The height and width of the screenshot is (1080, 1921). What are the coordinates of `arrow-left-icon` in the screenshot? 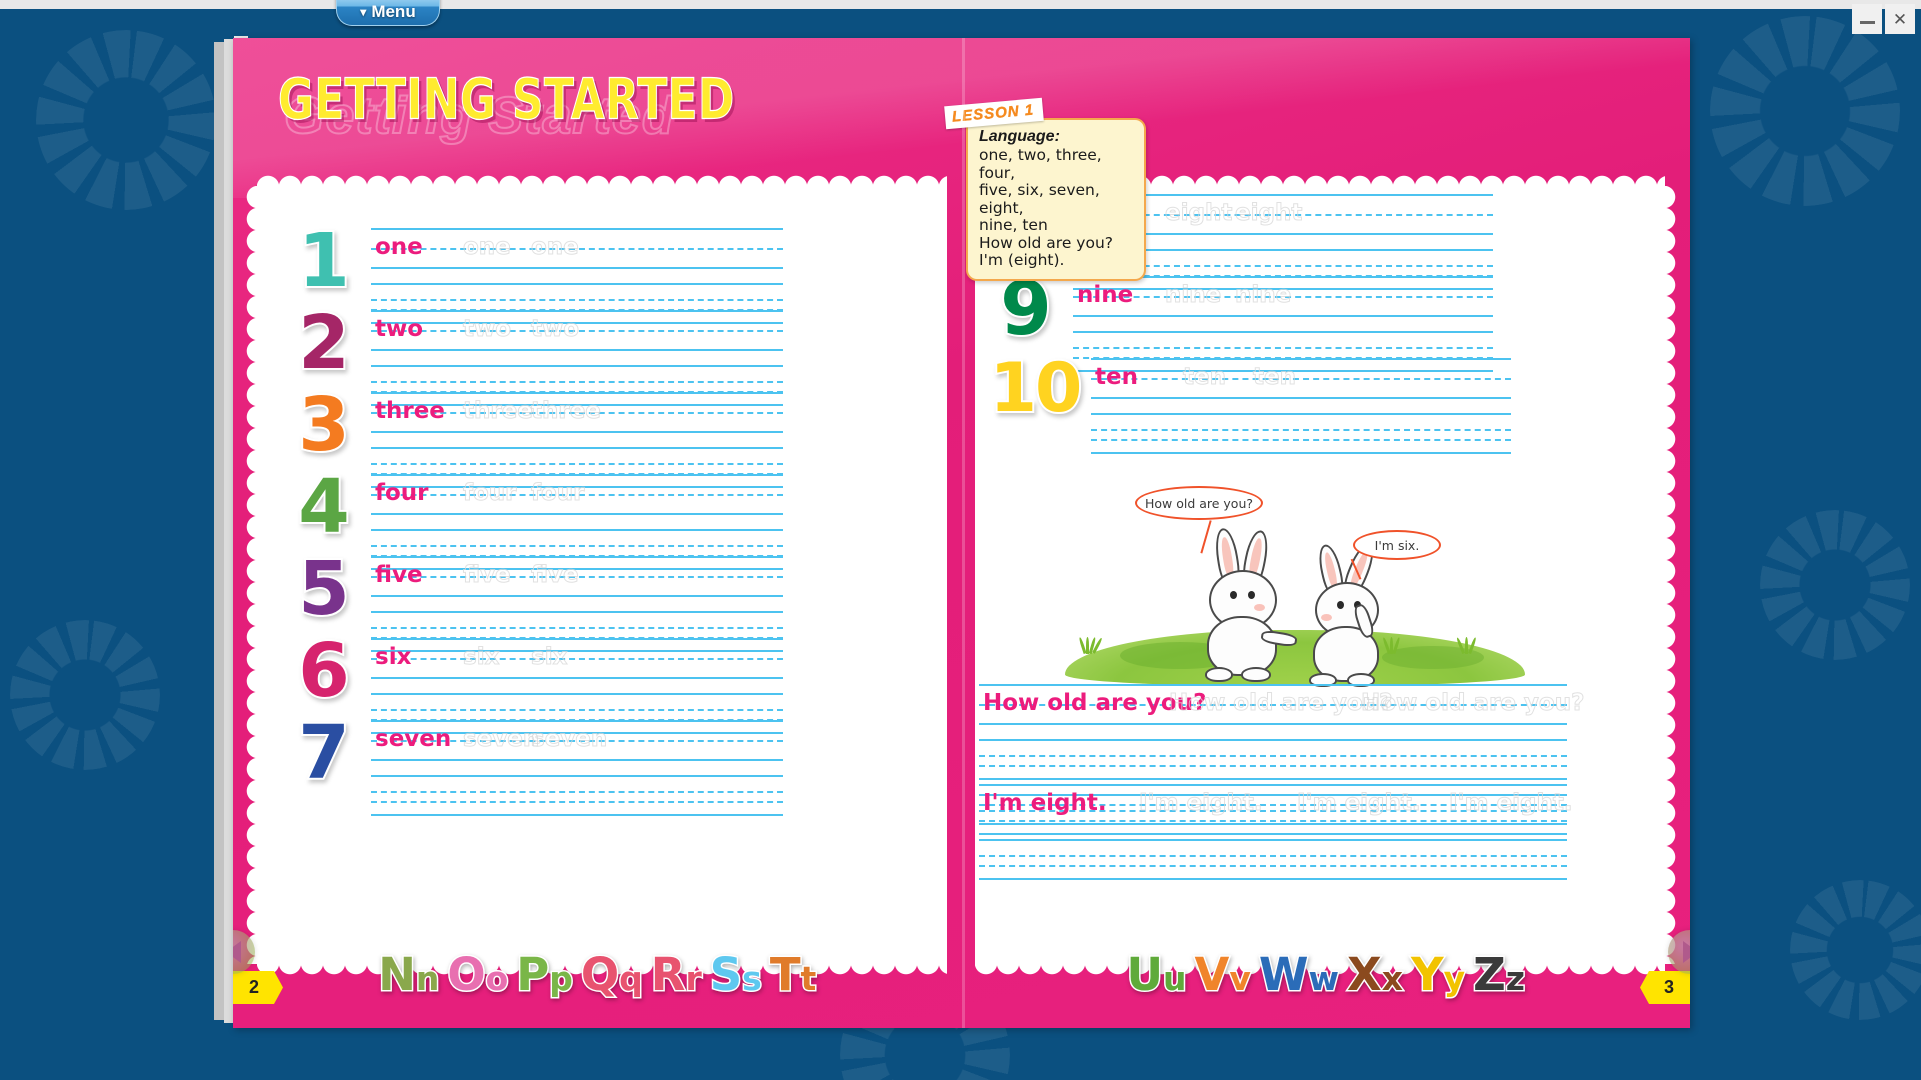 It's located at (237, 952).